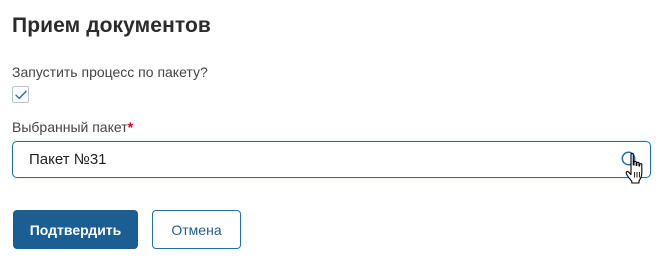 The height and width of the screenshot is (265, 662). I want to click on package-field-label: Выбранный пакет*, so click(72, 127).